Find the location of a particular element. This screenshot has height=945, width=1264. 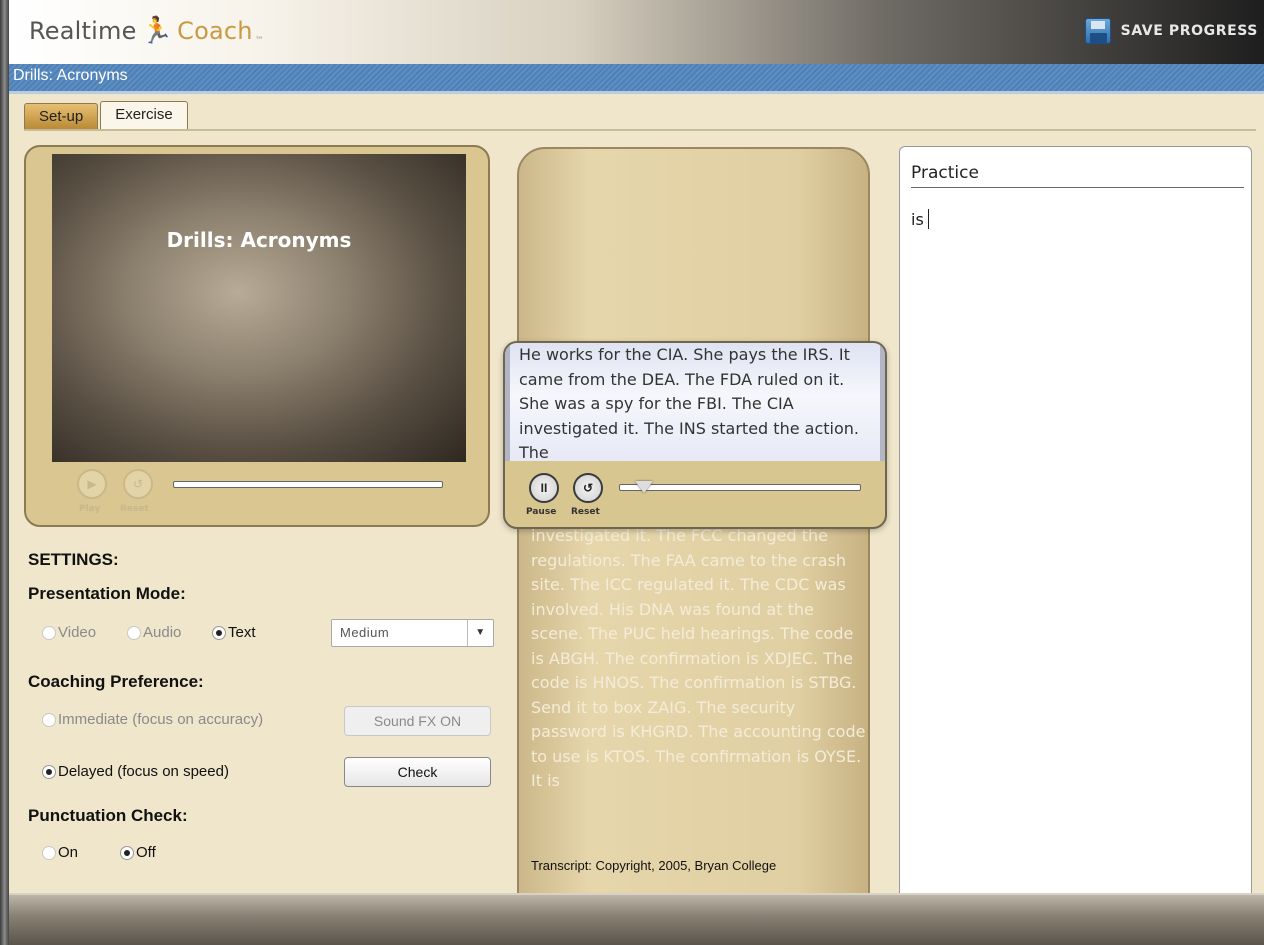

transcript-speed-track is located at coordinates (740, 487).